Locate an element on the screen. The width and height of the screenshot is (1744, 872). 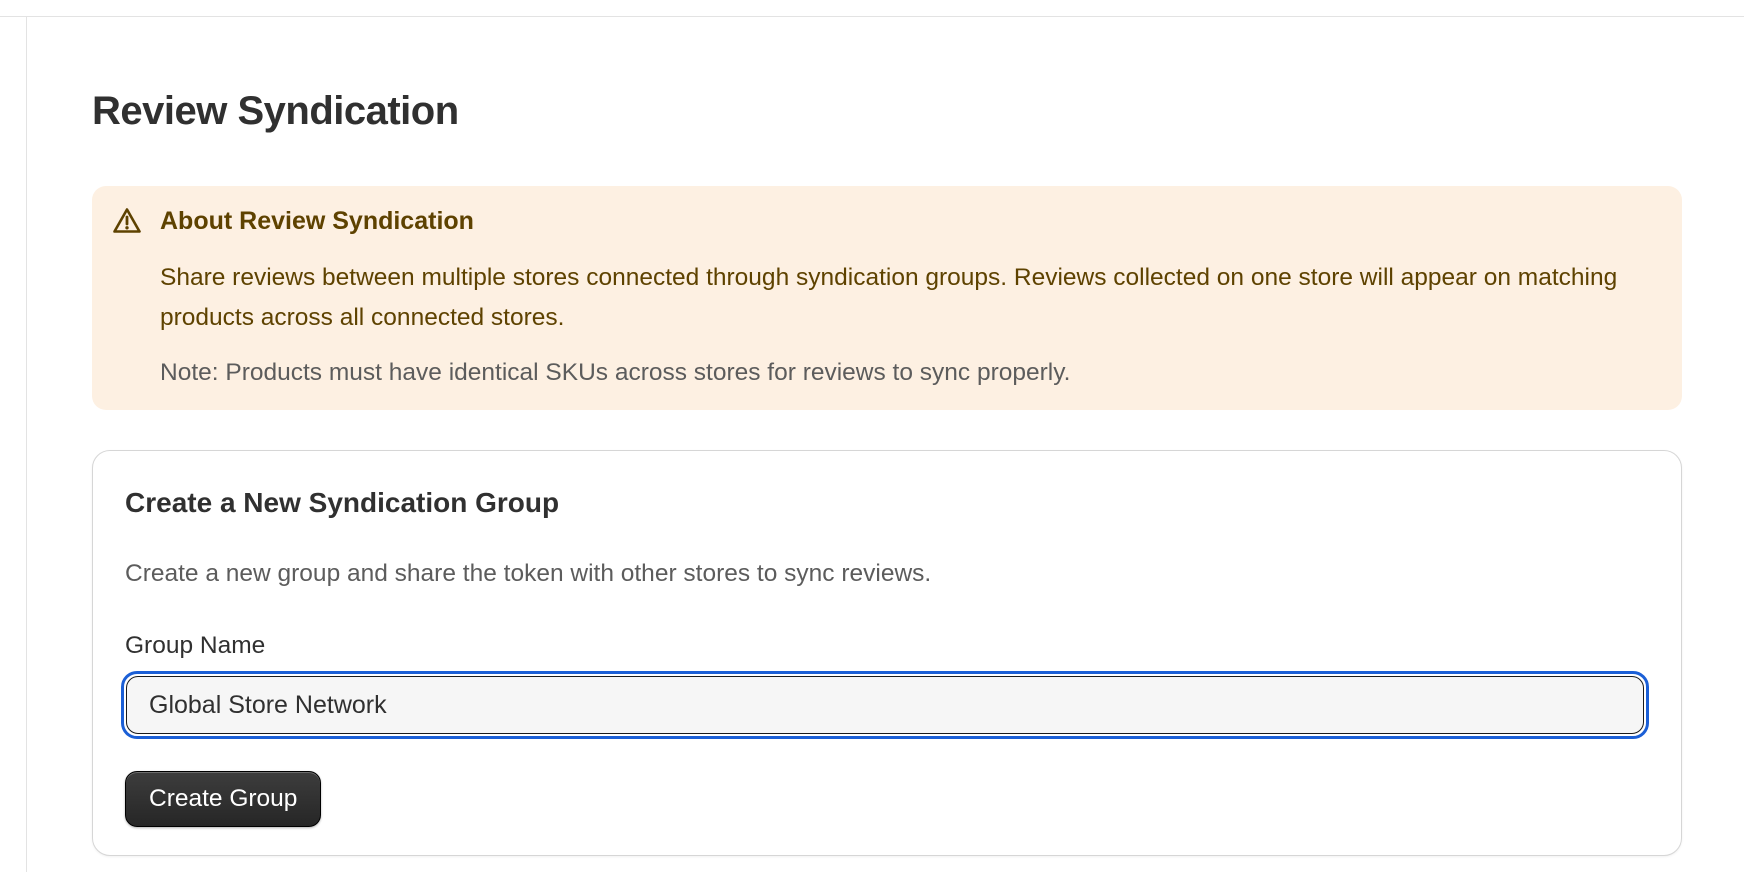
create-group-button: Create Group is located at coordinates (223, 799).